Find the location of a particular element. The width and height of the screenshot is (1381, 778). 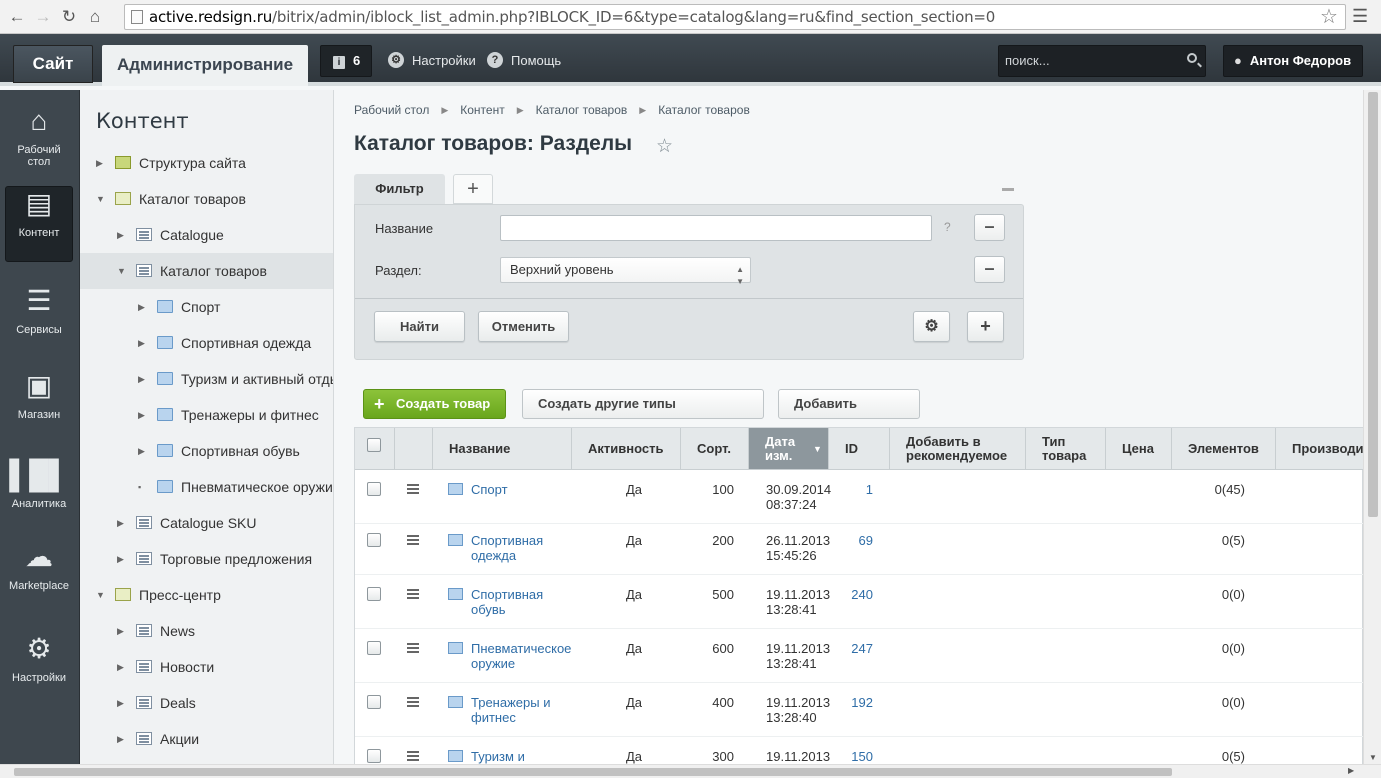

help-link: ? Помощь is located at coordinates (524, 60).